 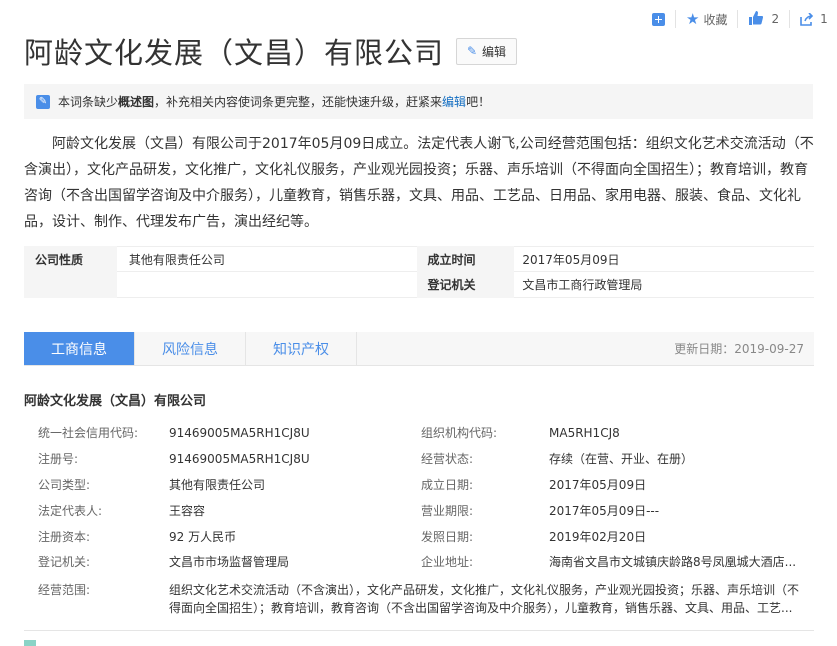 I want to click on notice-edit-link: 编辑, so click(x=454, y=101).